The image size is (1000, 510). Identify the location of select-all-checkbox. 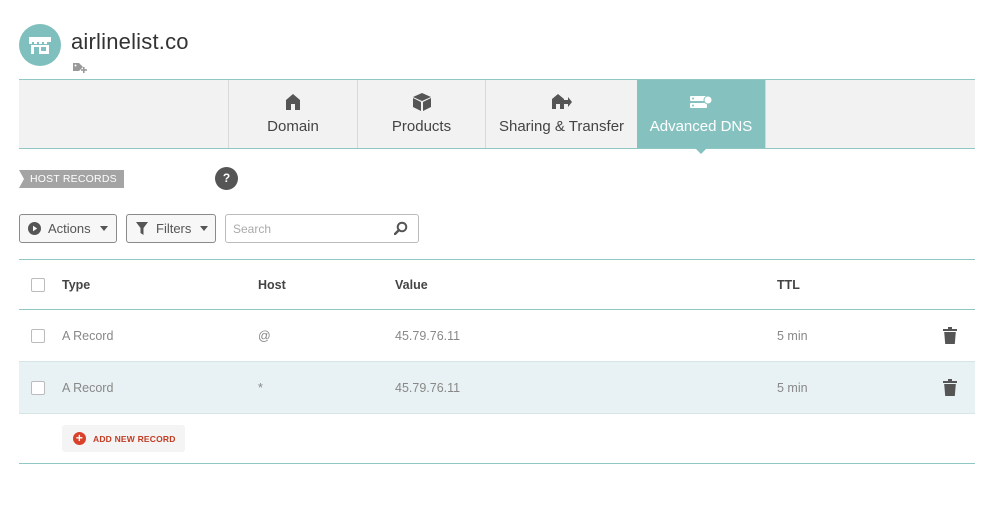
(38, 284).